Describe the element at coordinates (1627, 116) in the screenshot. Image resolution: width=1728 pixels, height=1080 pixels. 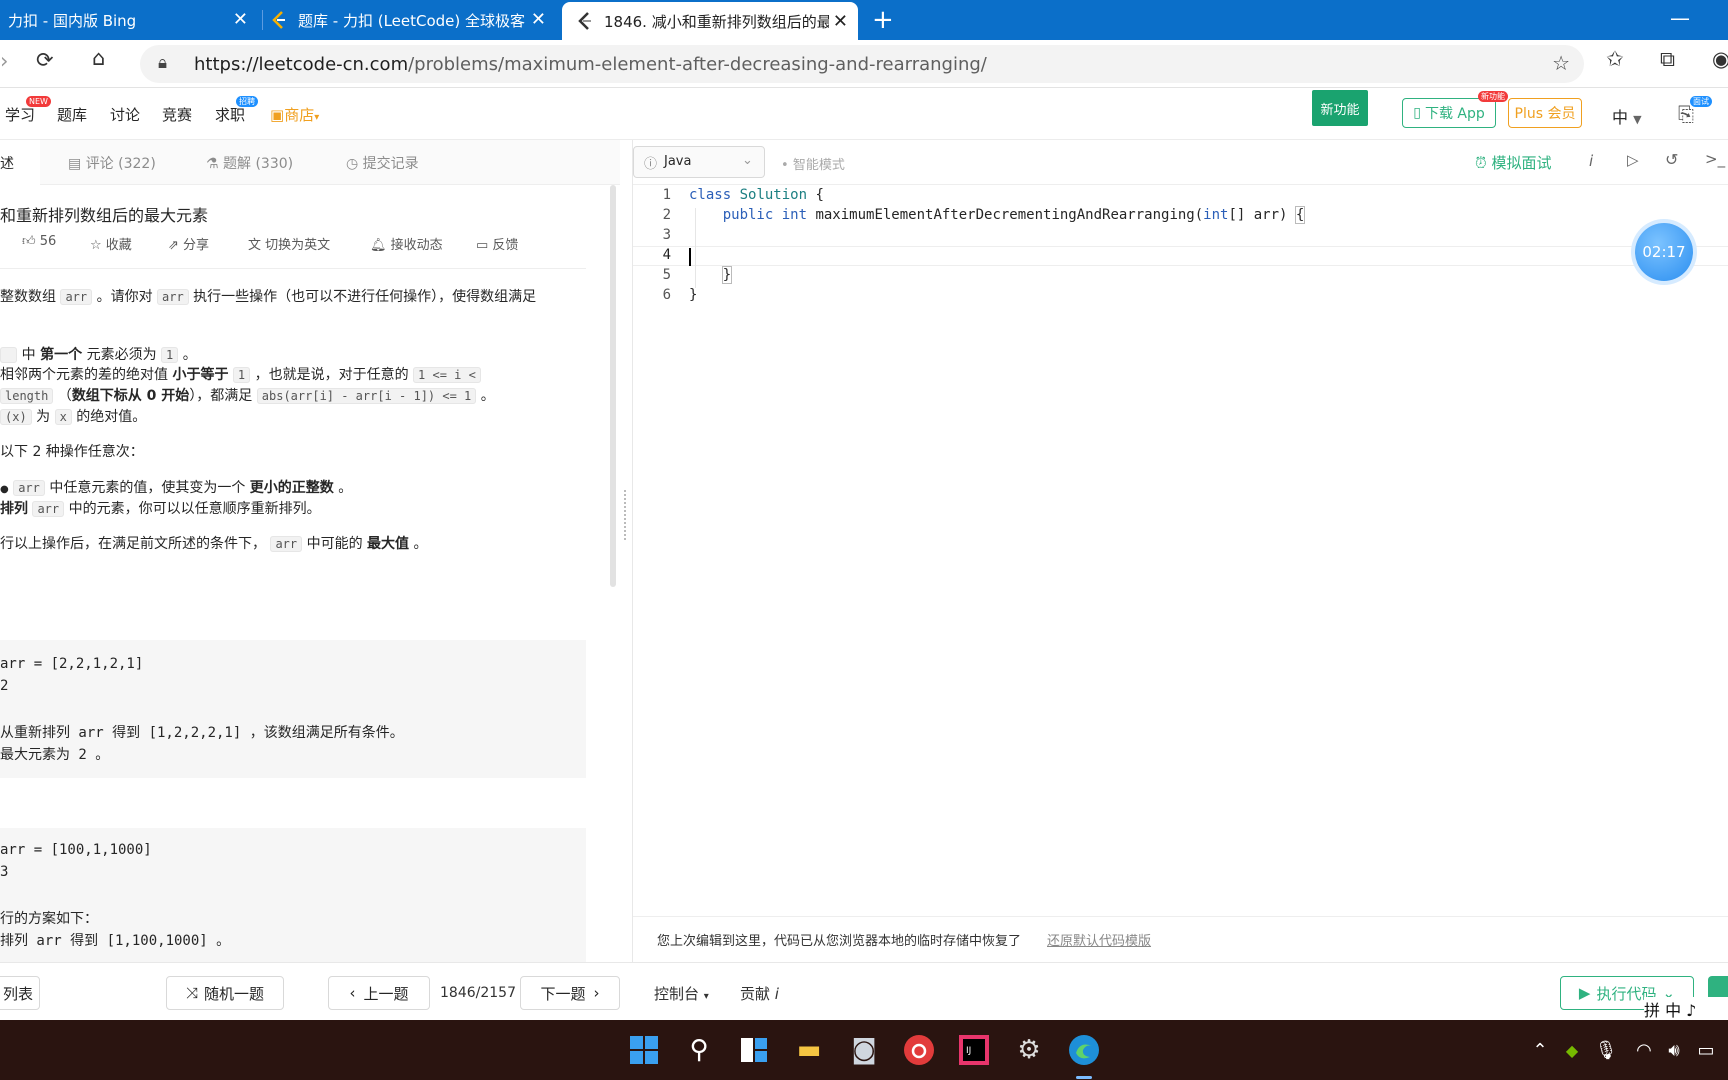
I see `language-switch: 中 ▼` at that location.